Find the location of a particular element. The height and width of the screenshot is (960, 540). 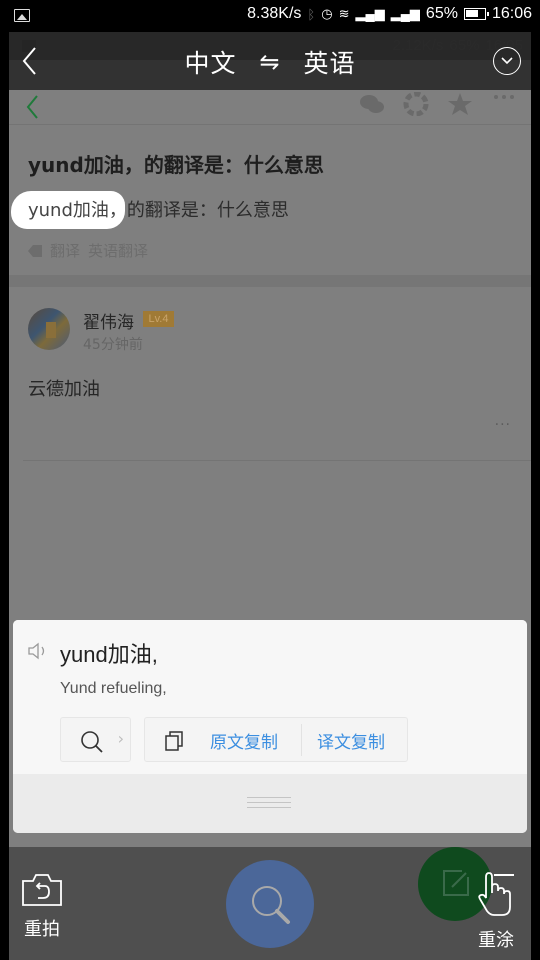

highlighted-text: yund加油， is located at coordinates (77, 210).